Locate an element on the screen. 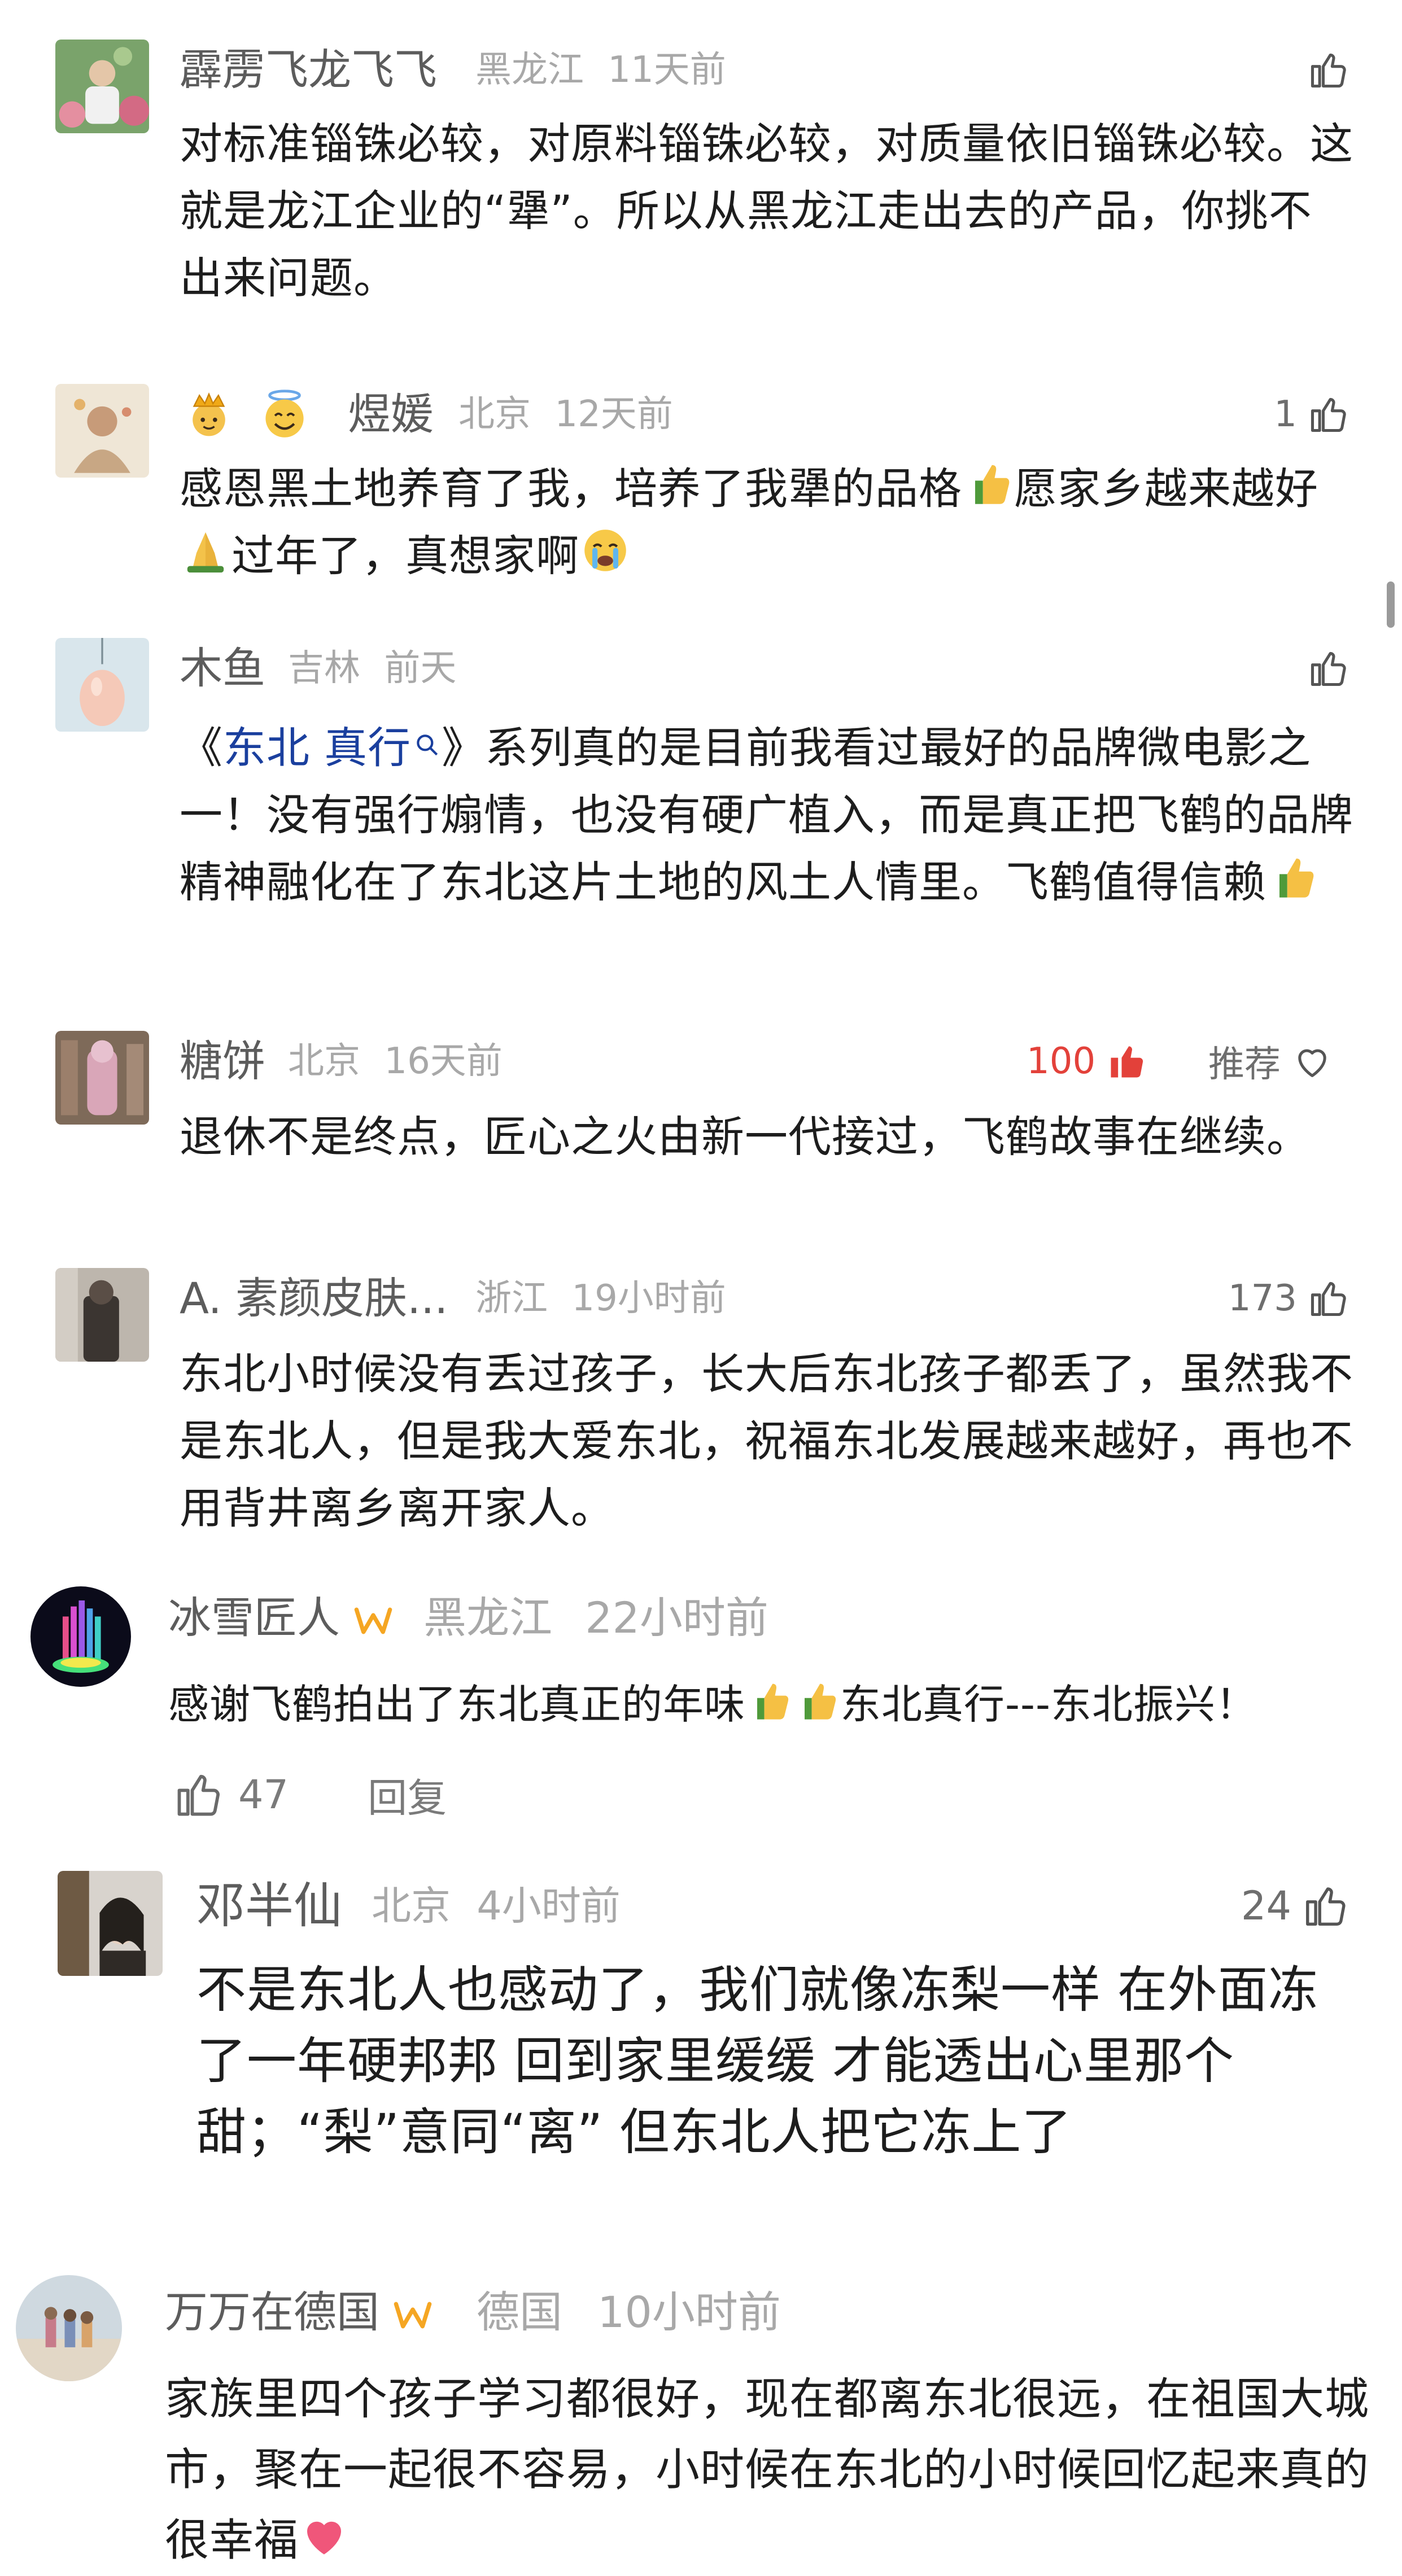  crying-face-emoji-icon is located at coordinates (605, 550).